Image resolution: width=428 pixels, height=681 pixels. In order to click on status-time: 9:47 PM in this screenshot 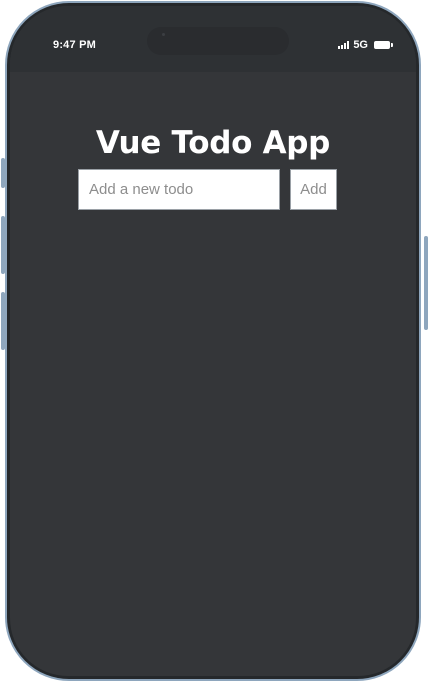, I will do `click(74, 45)`.